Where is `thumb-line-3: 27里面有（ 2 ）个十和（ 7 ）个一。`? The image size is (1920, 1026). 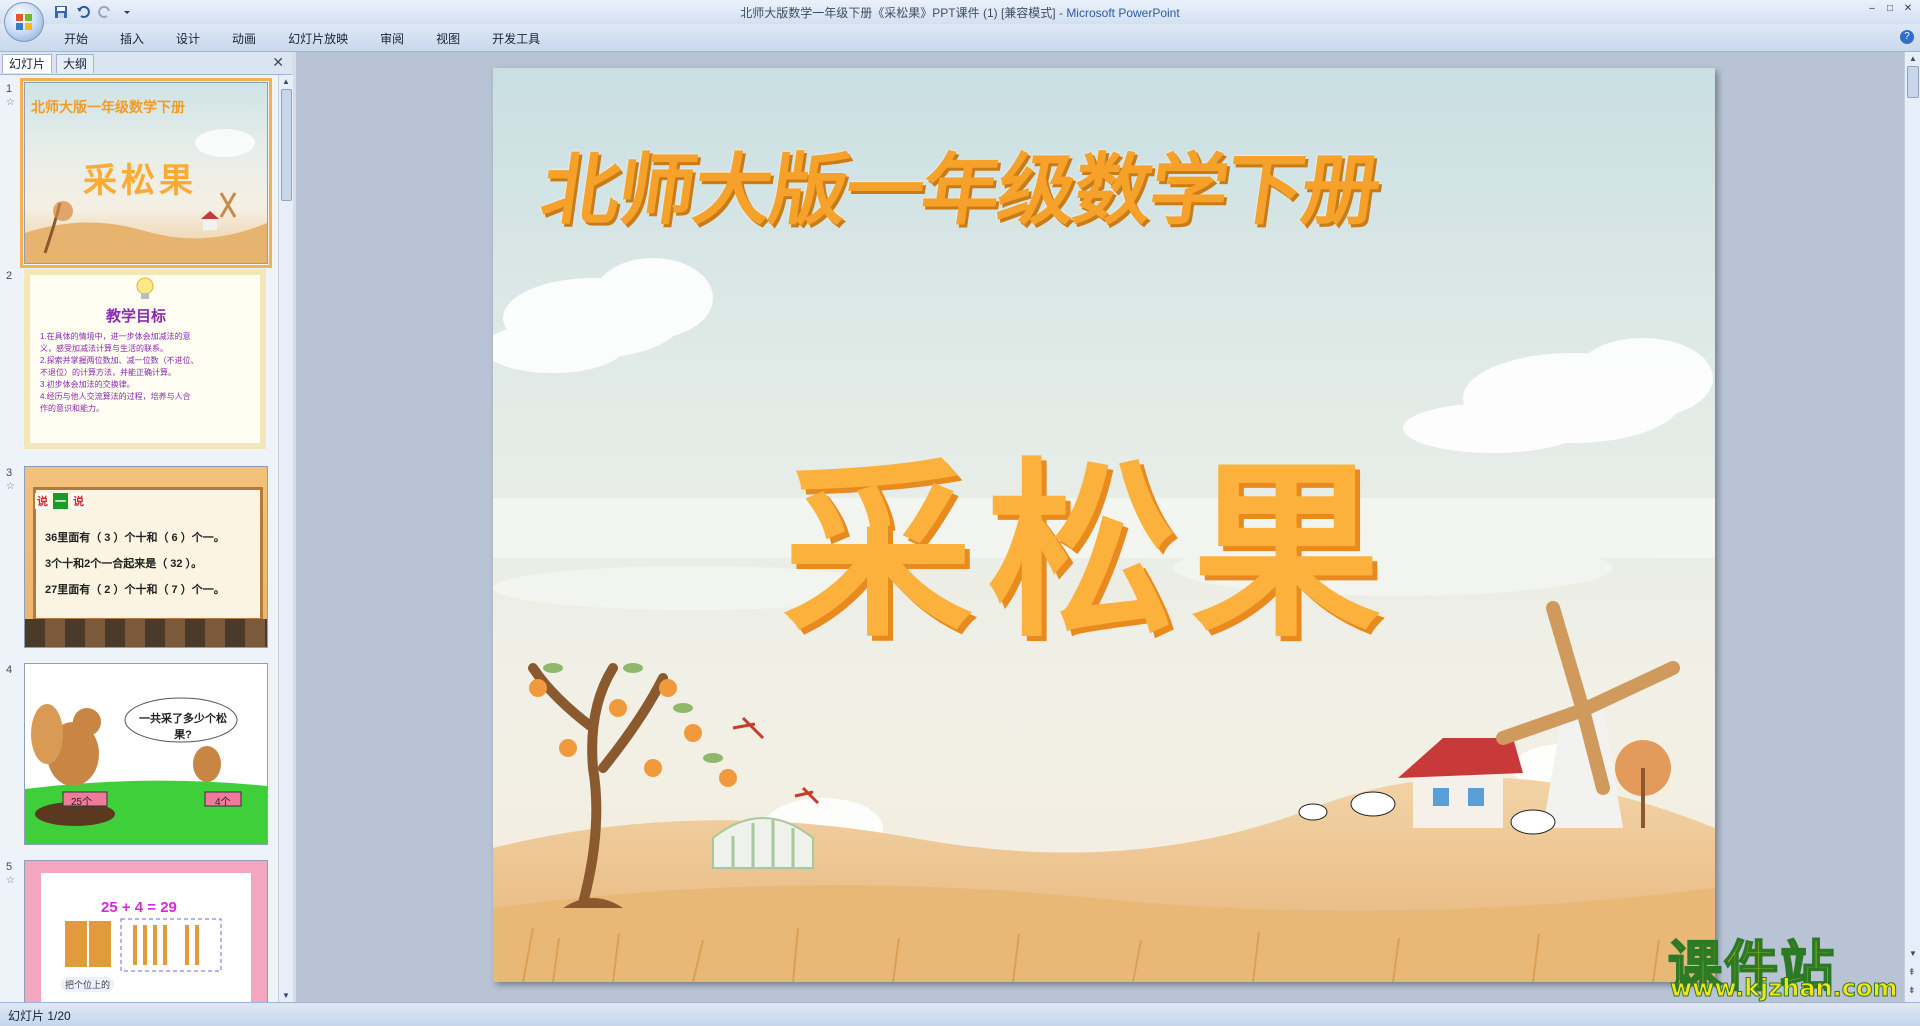
thumb-line-3: 27里面有（ 2 ）个十和（ 7 ）个一。 is located at coordinates (135, 590).